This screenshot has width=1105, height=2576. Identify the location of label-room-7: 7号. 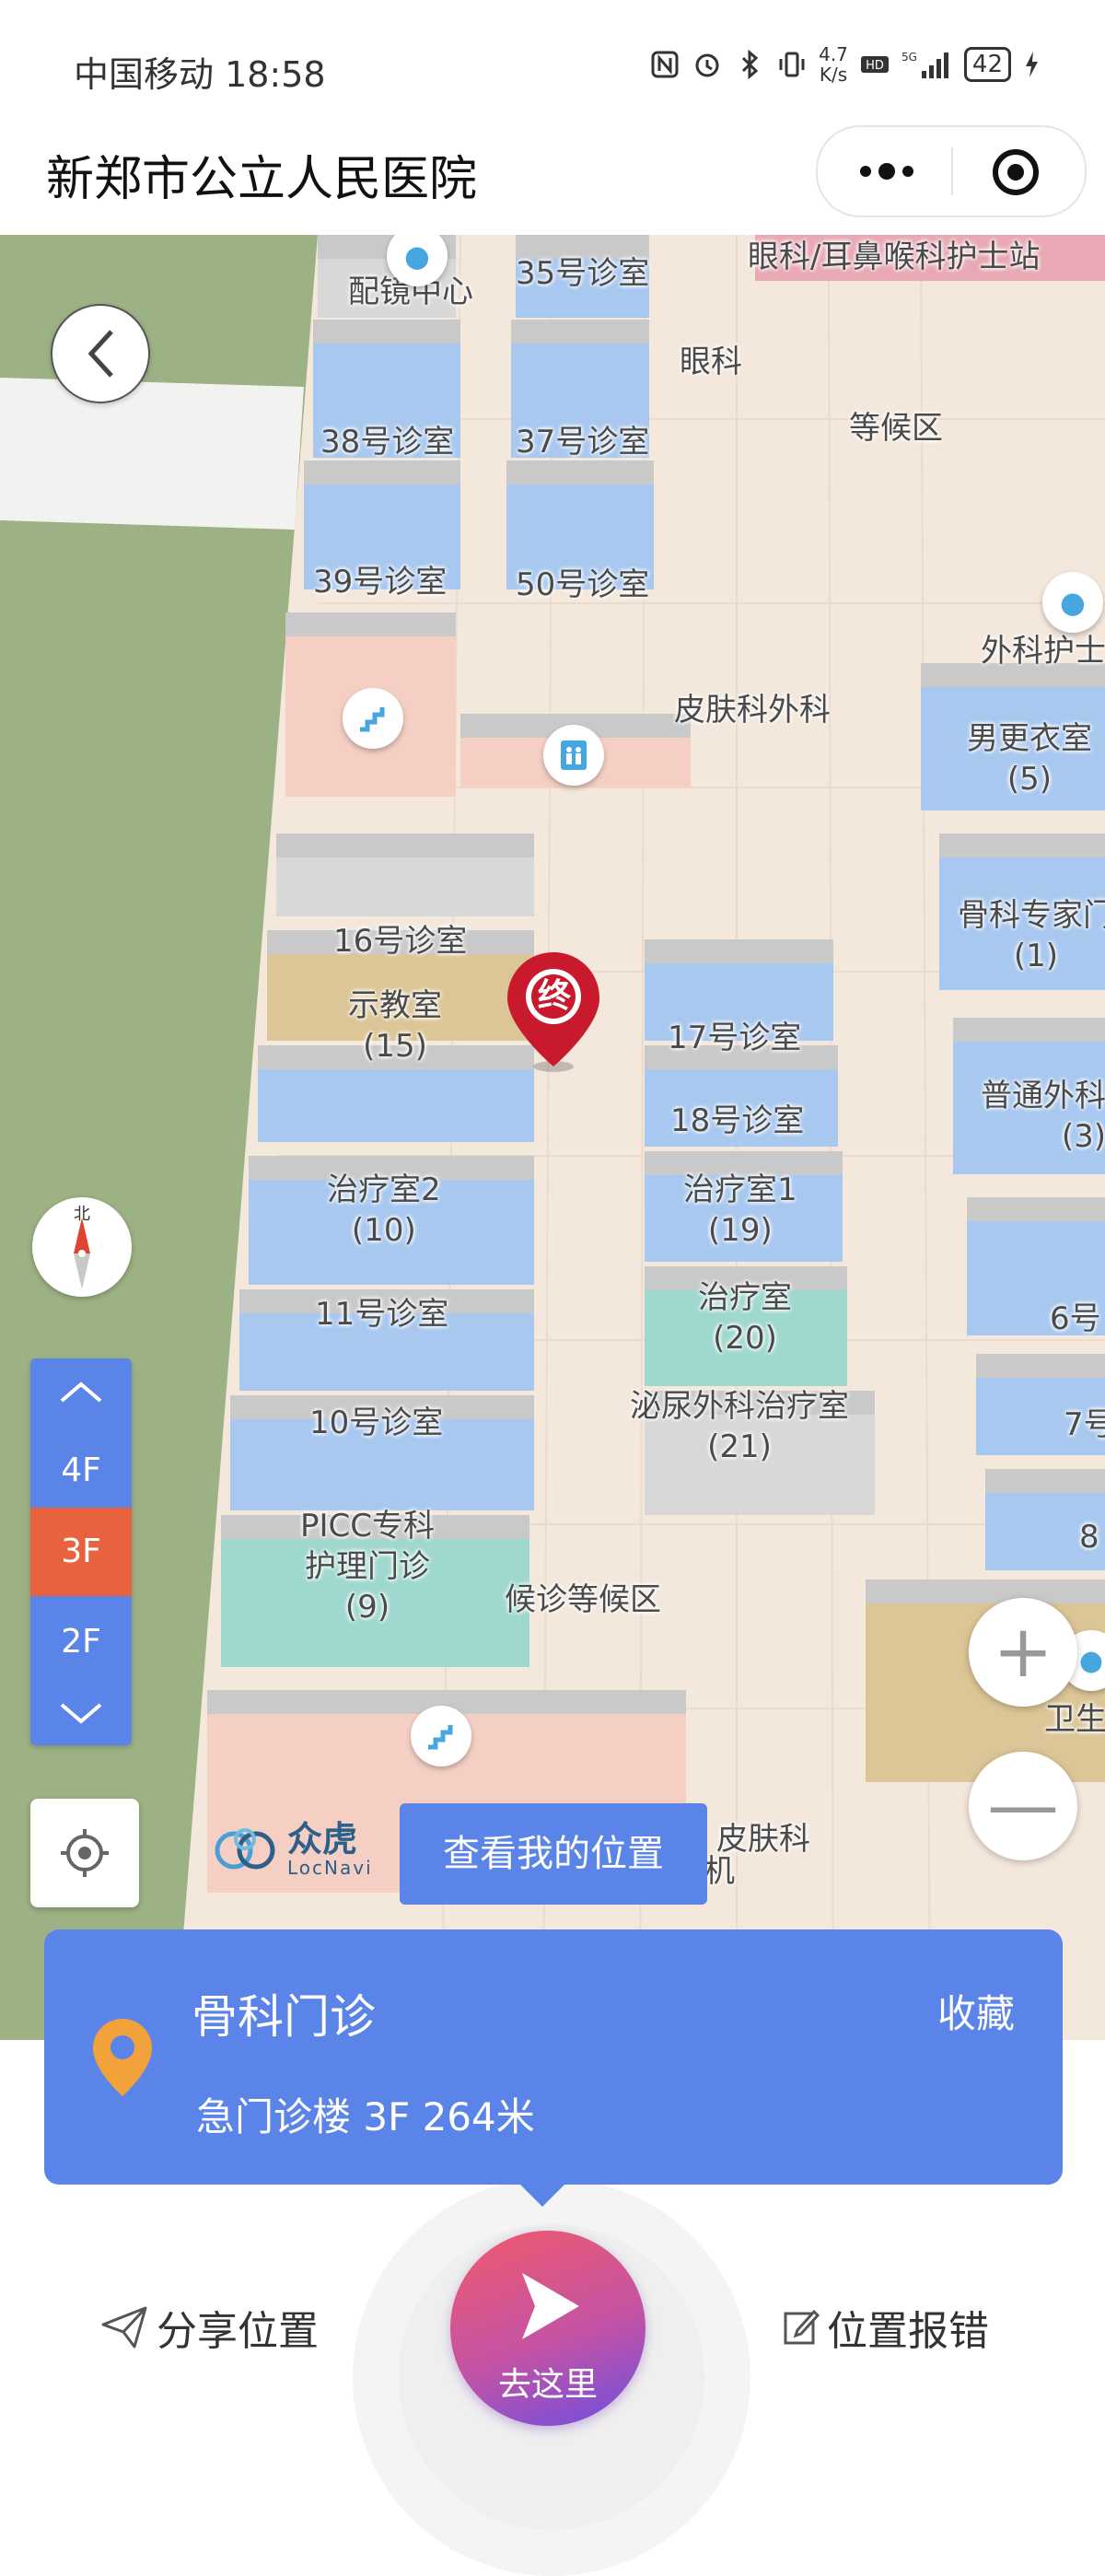
(1084, 1424).